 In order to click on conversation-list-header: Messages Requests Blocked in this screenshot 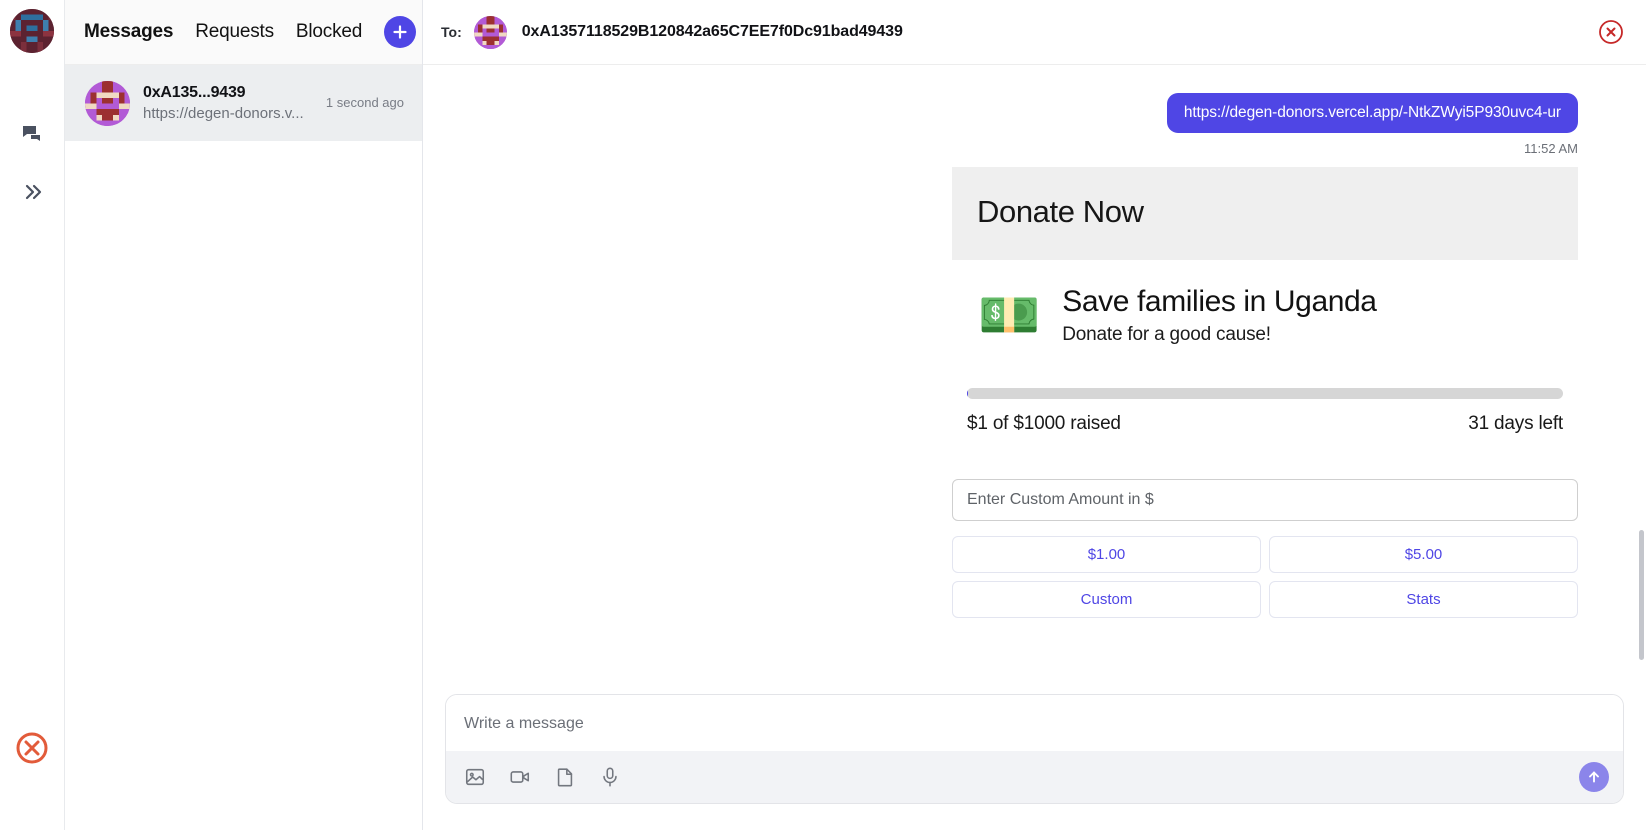, I will do `click(243, 32)`.